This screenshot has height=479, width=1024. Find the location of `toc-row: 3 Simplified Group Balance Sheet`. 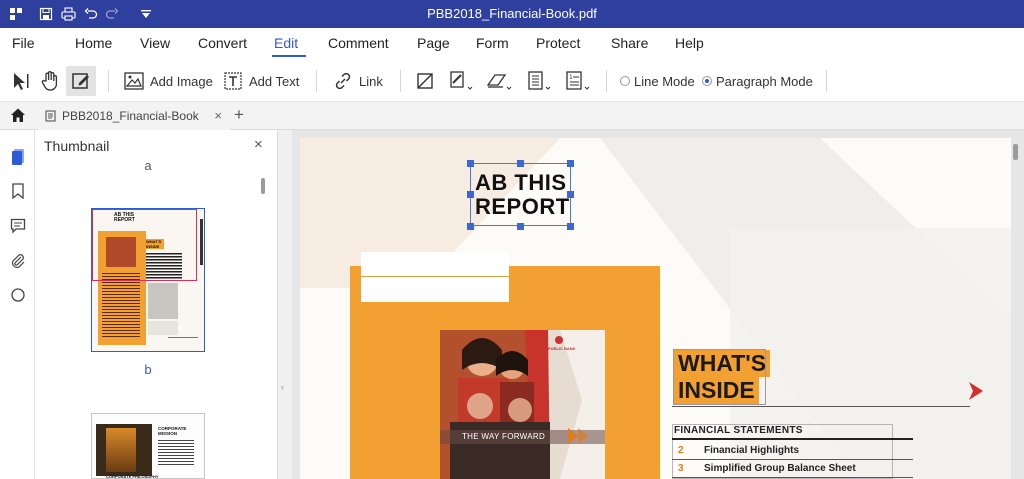

toc-row: 3 Simplified Group Balance Sheet is located at coordinates (767, 468).